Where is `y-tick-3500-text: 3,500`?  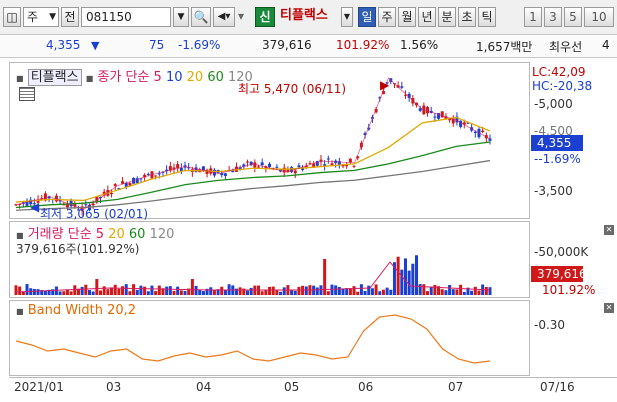 y-tick-3500-text: 3,500 is located at coordinates (555, 191).